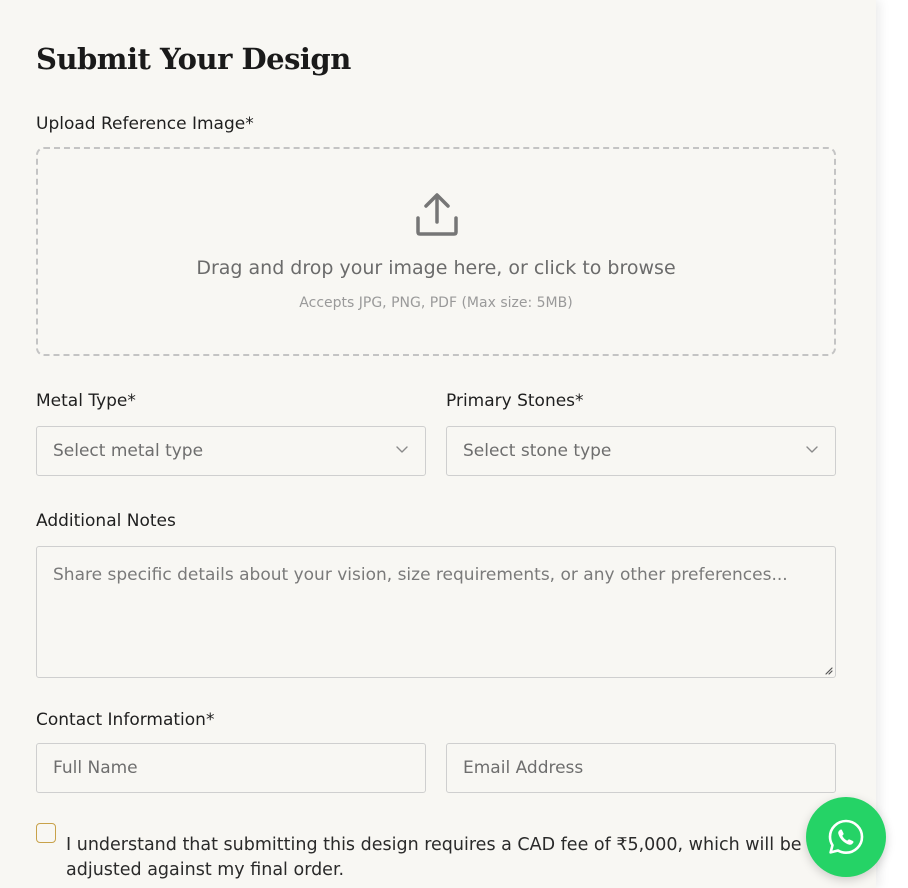 This screenshot has height=888, width=908. I want to click on upload-accepted-formats: Accepts JPG, PNG, PDF (Max size: 5MB), so click(436, 303).